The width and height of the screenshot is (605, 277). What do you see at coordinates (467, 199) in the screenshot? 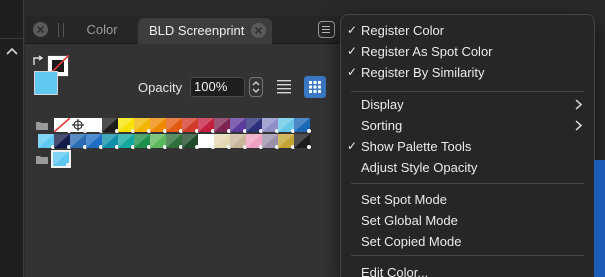
I see `menu-item-set-spot-mode: Set Spot Mode` at bounding box center [467, 199].